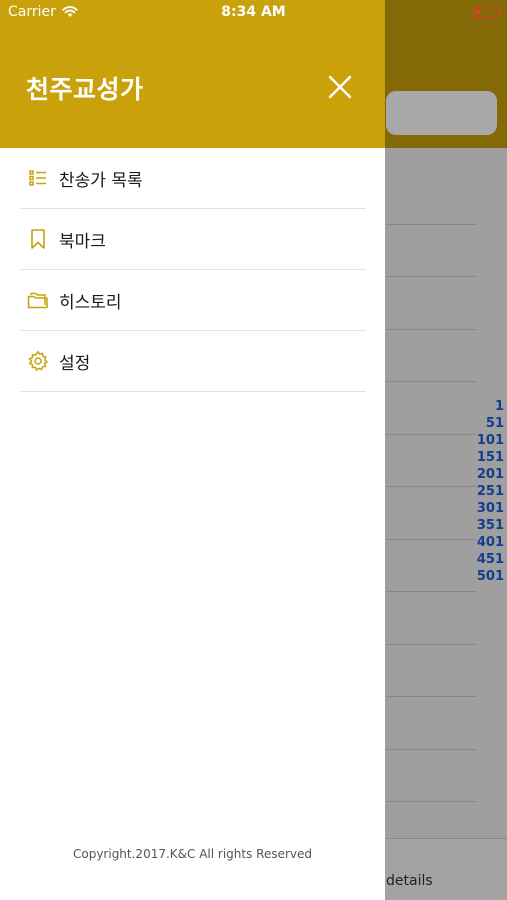  I want to click on close-button, so click(340, 87).